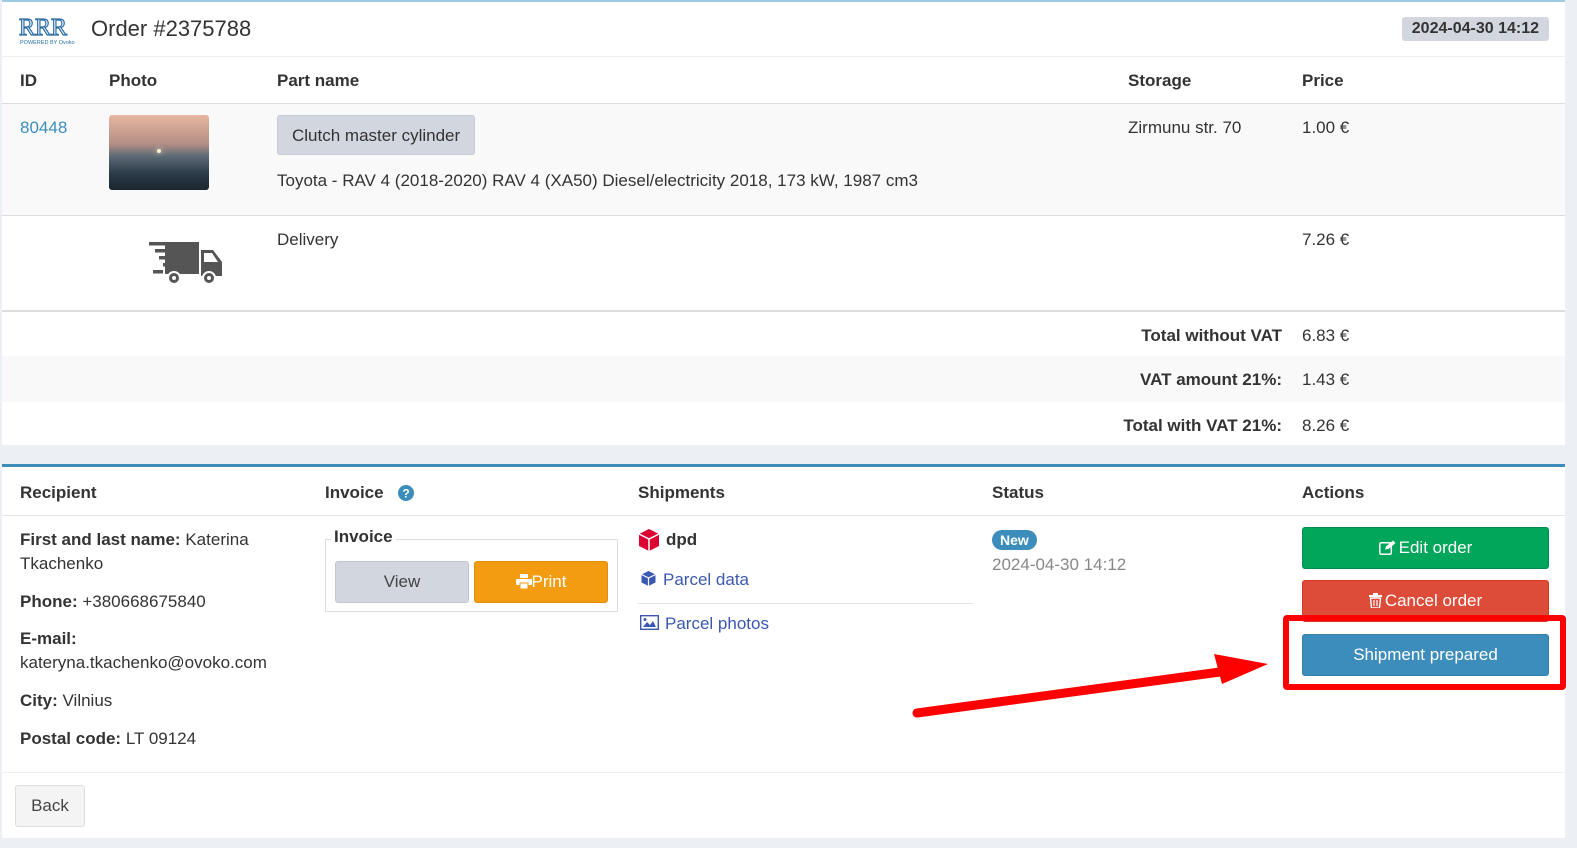  I want to click on item-id-link: 80448, so click(43, 128).